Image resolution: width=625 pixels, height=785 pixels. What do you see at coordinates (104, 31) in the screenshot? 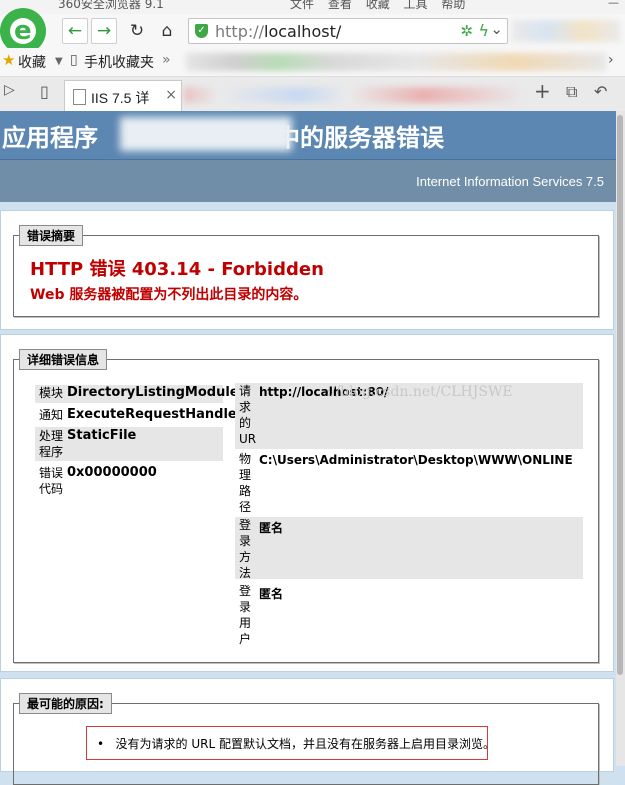
I see `forward-button: →` at bounding box center [104, 31].